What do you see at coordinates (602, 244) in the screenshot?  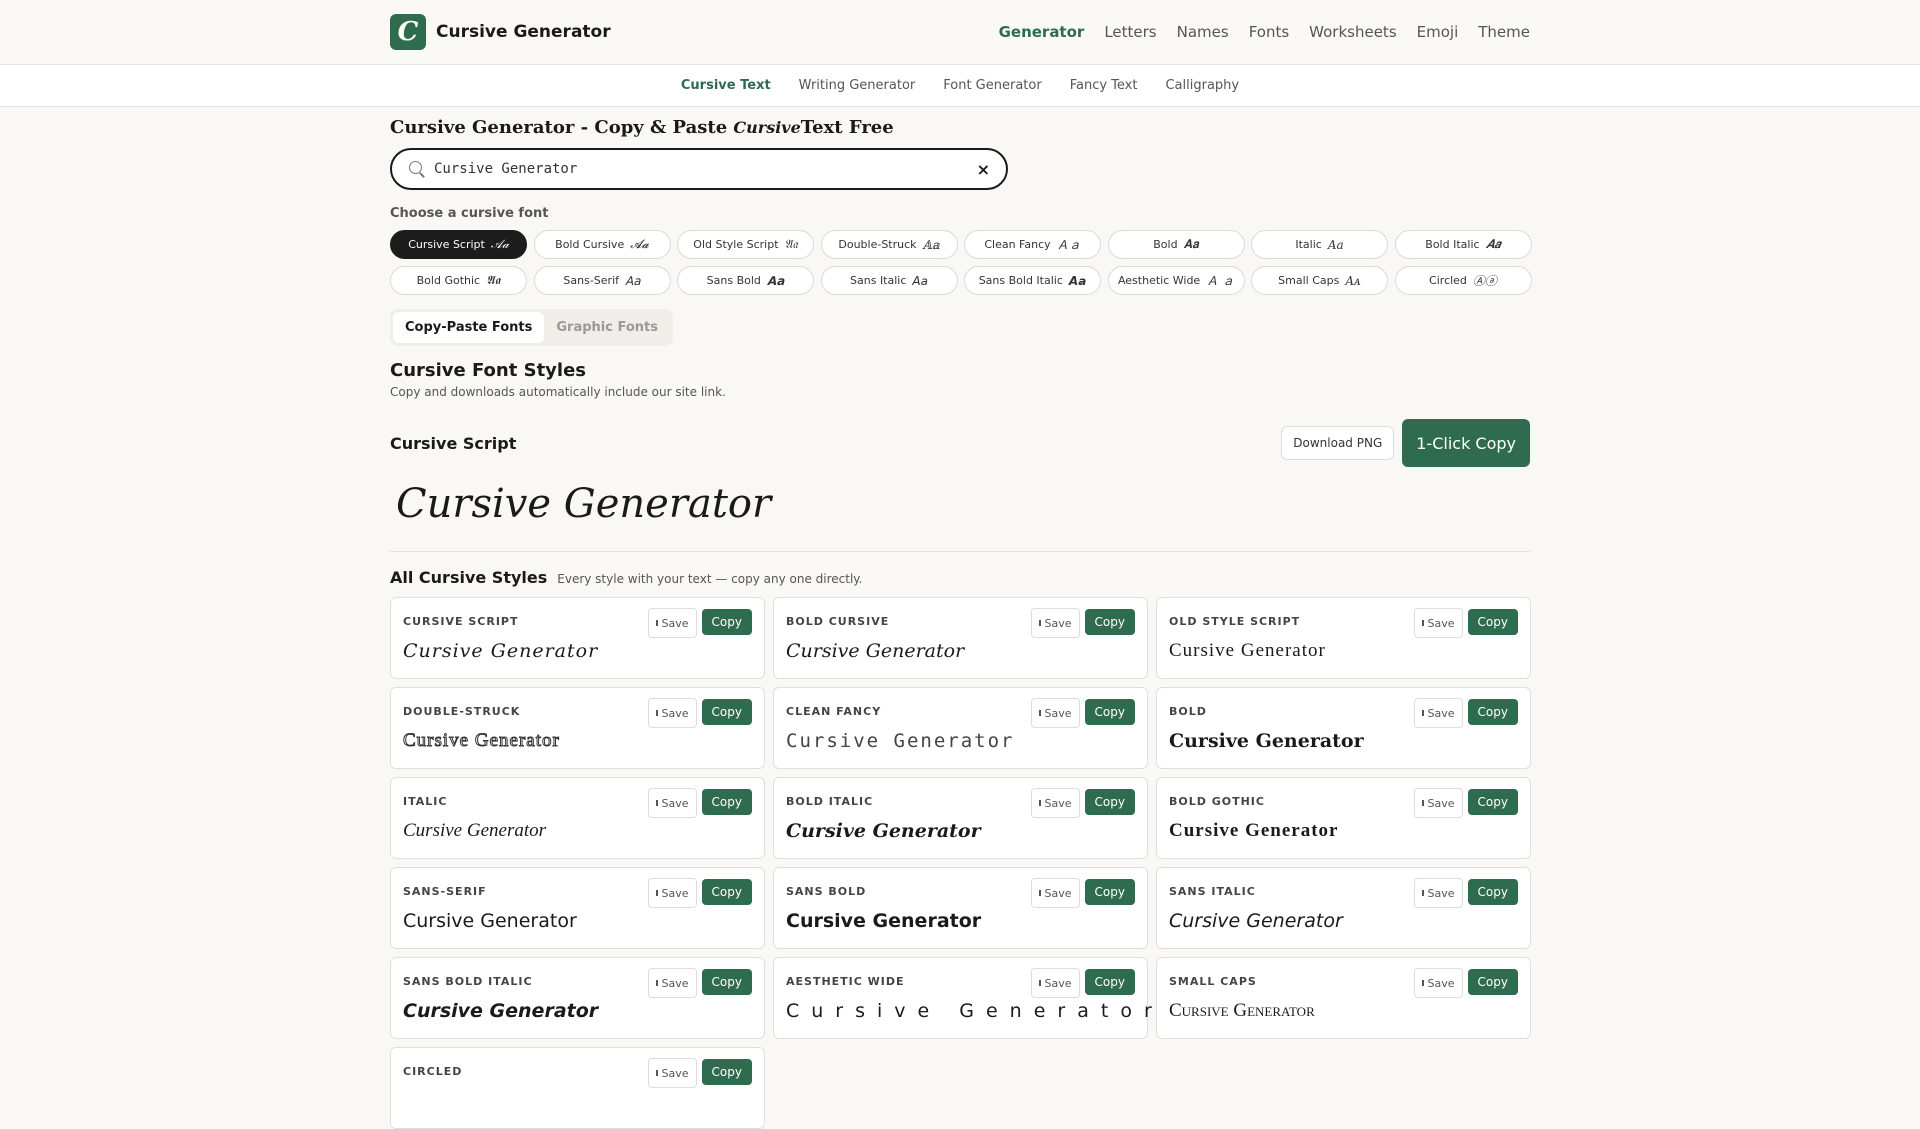 I see `font-chip: Bold Cursive 𝓐𝓪` at bounding box center [602, 244].